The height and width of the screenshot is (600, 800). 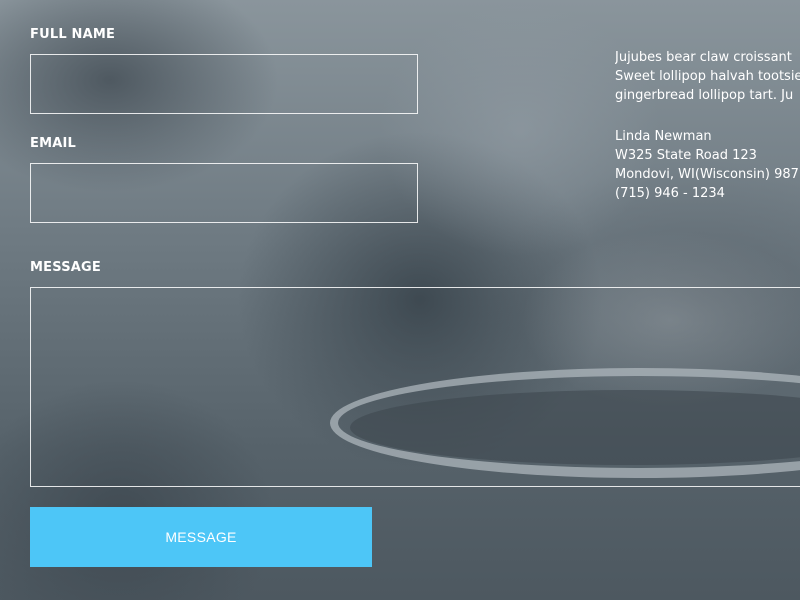 I want to click on info-text-line: Jujubes bear claw croissant, so click(x=703, y=57).